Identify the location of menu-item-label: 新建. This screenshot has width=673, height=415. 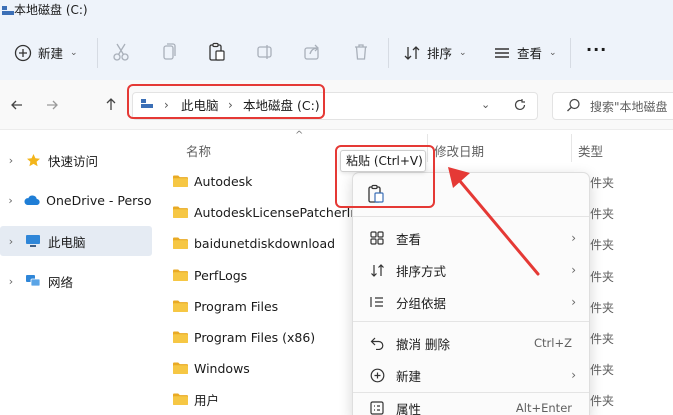
(409, 376).